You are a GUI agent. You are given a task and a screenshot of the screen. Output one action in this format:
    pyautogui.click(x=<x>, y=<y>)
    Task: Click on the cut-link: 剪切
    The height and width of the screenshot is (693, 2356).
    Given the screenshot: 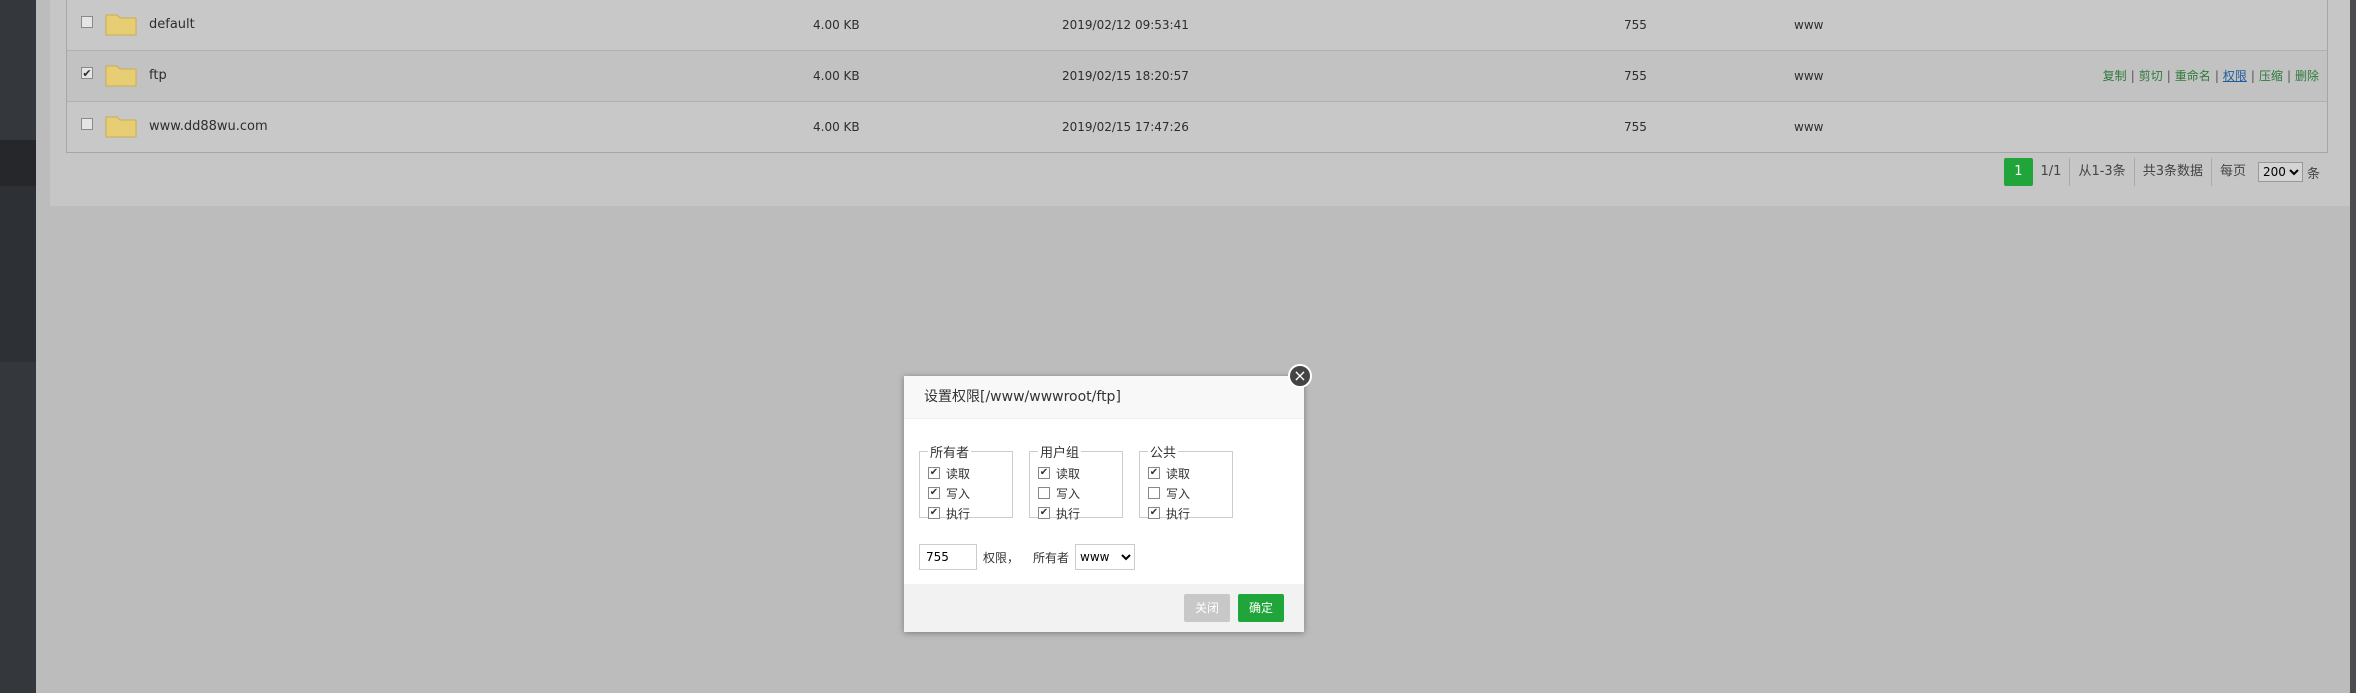 What is the action you would take?
    pyautogui.click(x=2151, y=76)
    